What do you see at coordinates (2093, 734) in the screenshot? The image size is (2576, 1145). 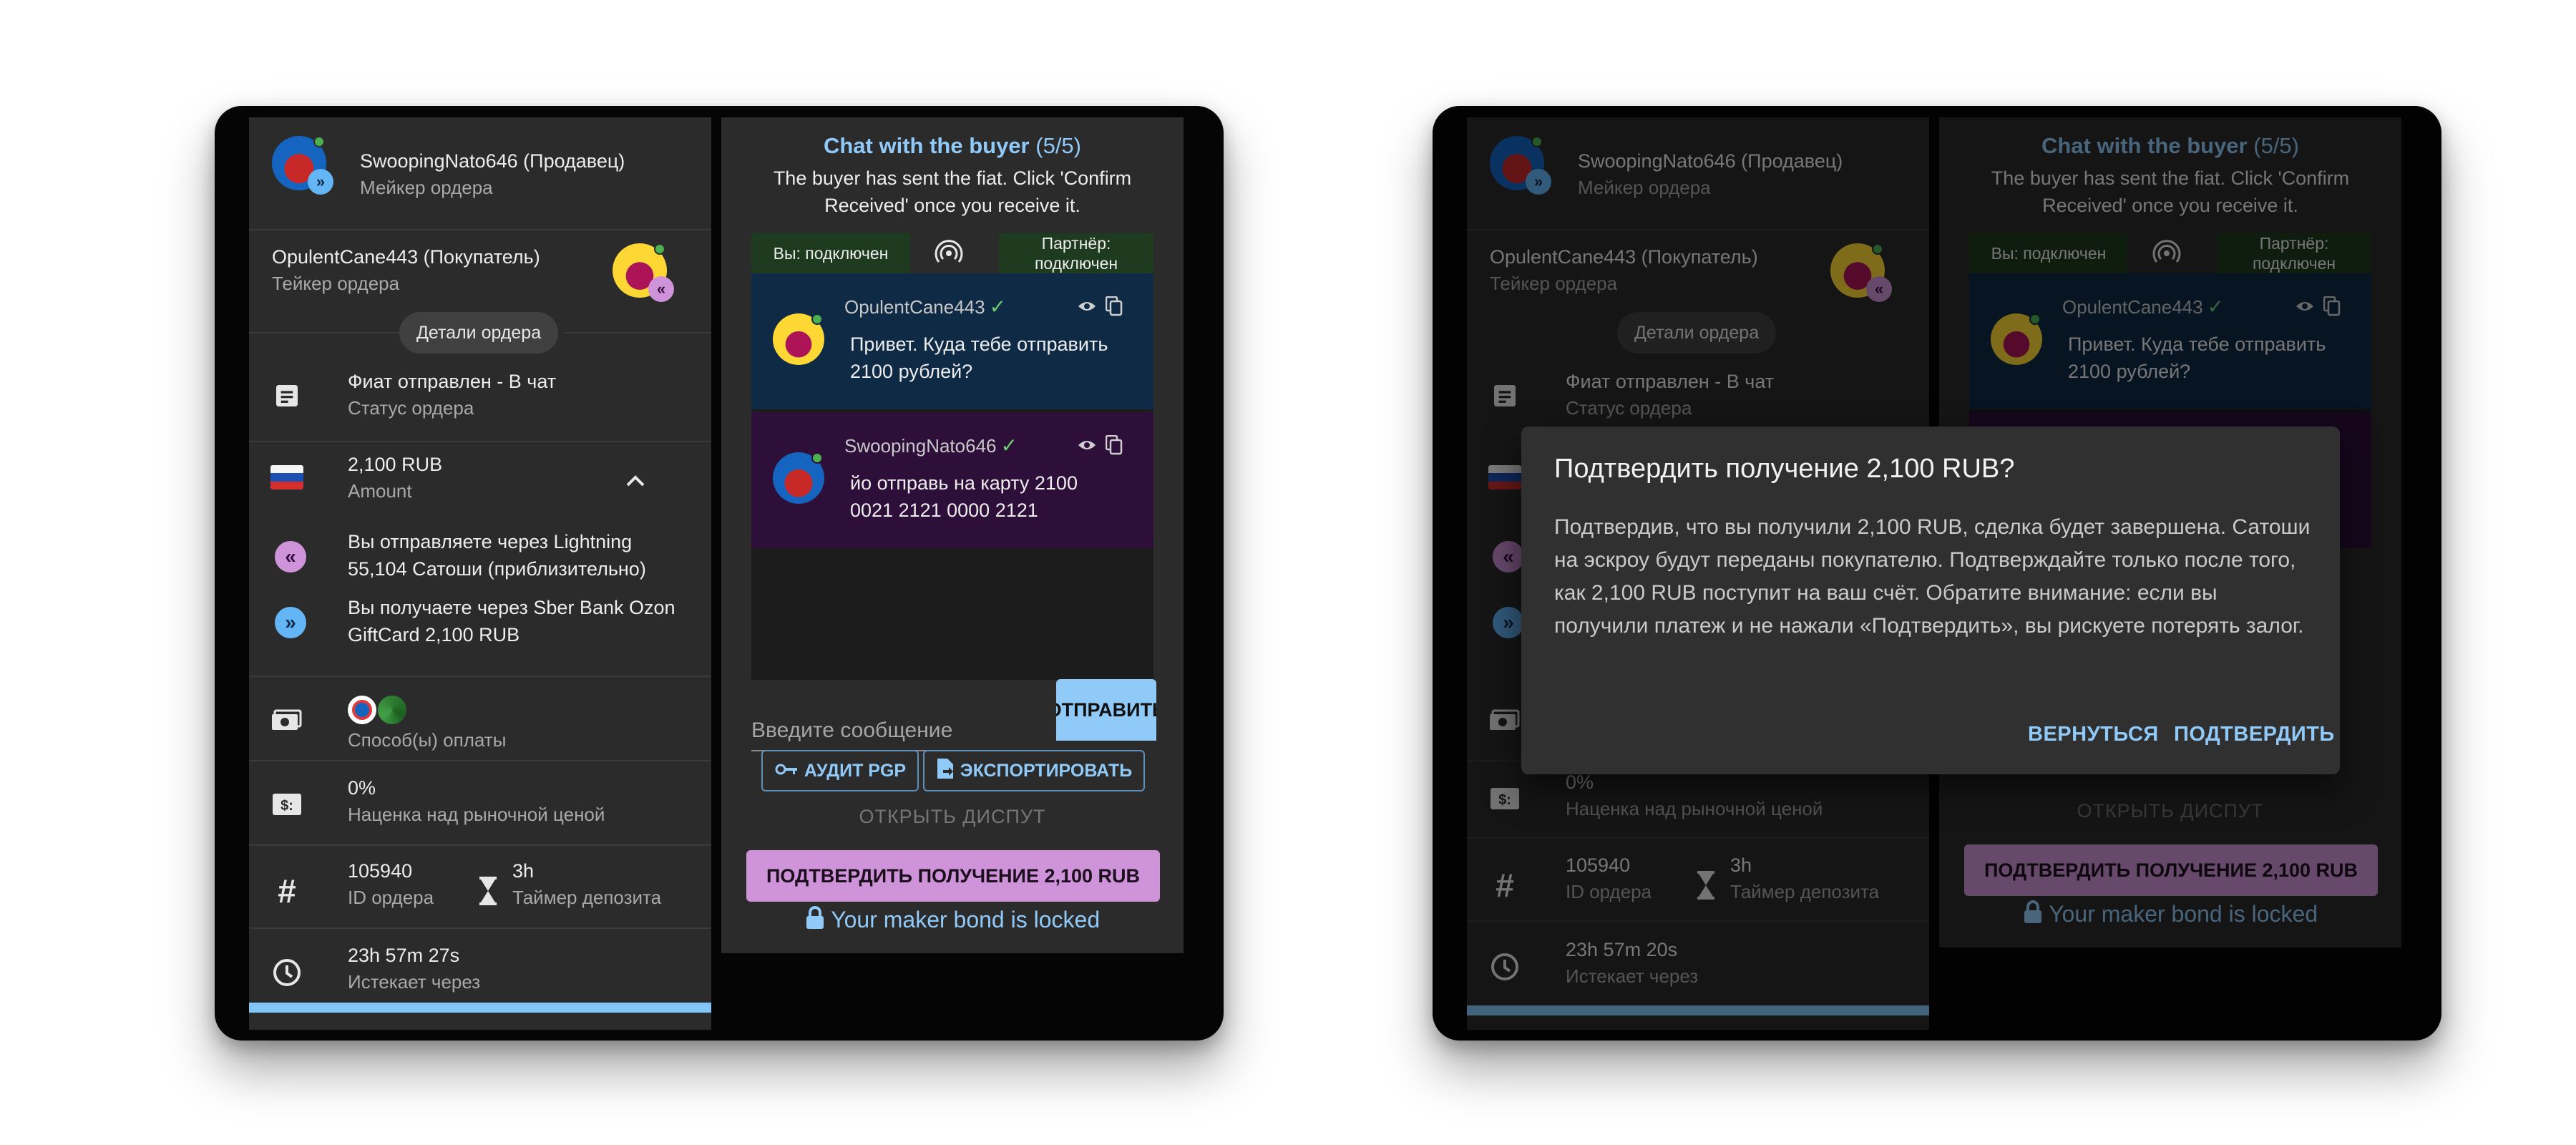 I see `dialog-back-button: ВЕРНУТЬСЯ` at bounding box center [2093, 734].